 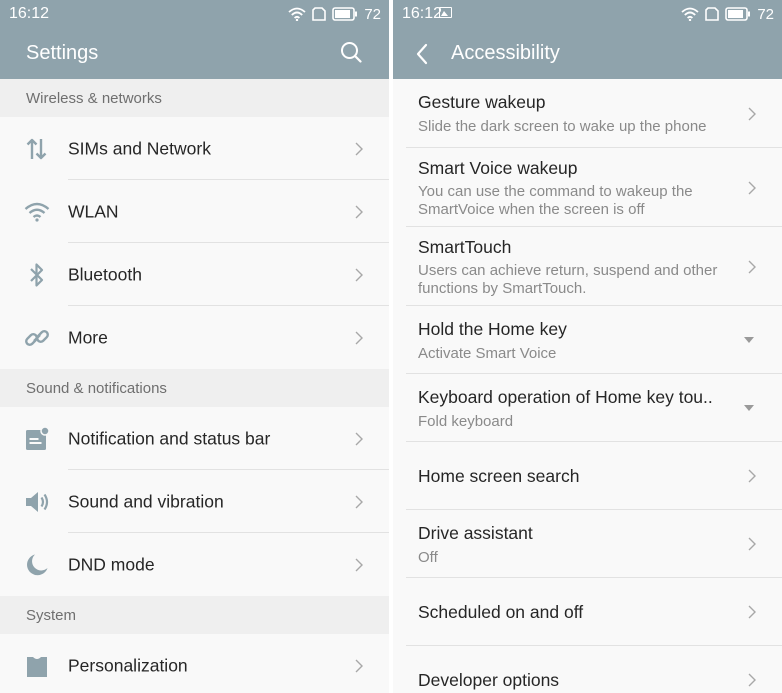 What do you see at coordinates (37, 212) in the screenshot?
I see `wifi-icon` at bounding box center [37, 212].